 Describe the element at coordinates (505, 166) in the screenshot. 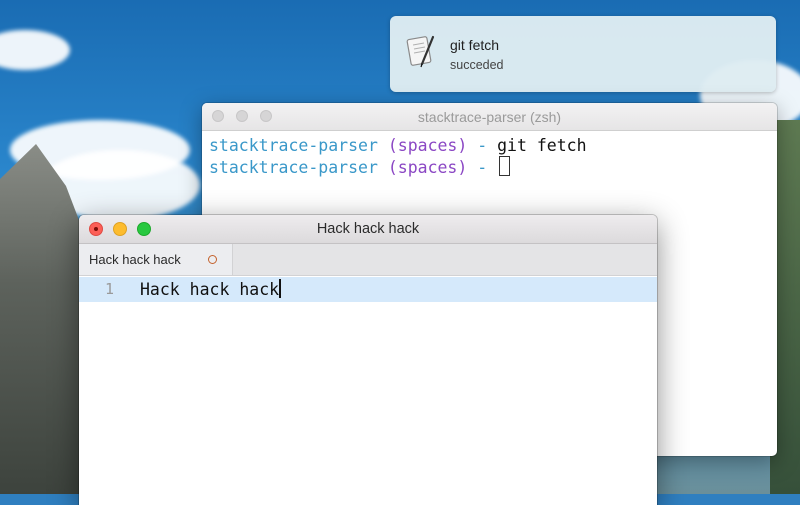

I see `terminal-cursor` at that location.